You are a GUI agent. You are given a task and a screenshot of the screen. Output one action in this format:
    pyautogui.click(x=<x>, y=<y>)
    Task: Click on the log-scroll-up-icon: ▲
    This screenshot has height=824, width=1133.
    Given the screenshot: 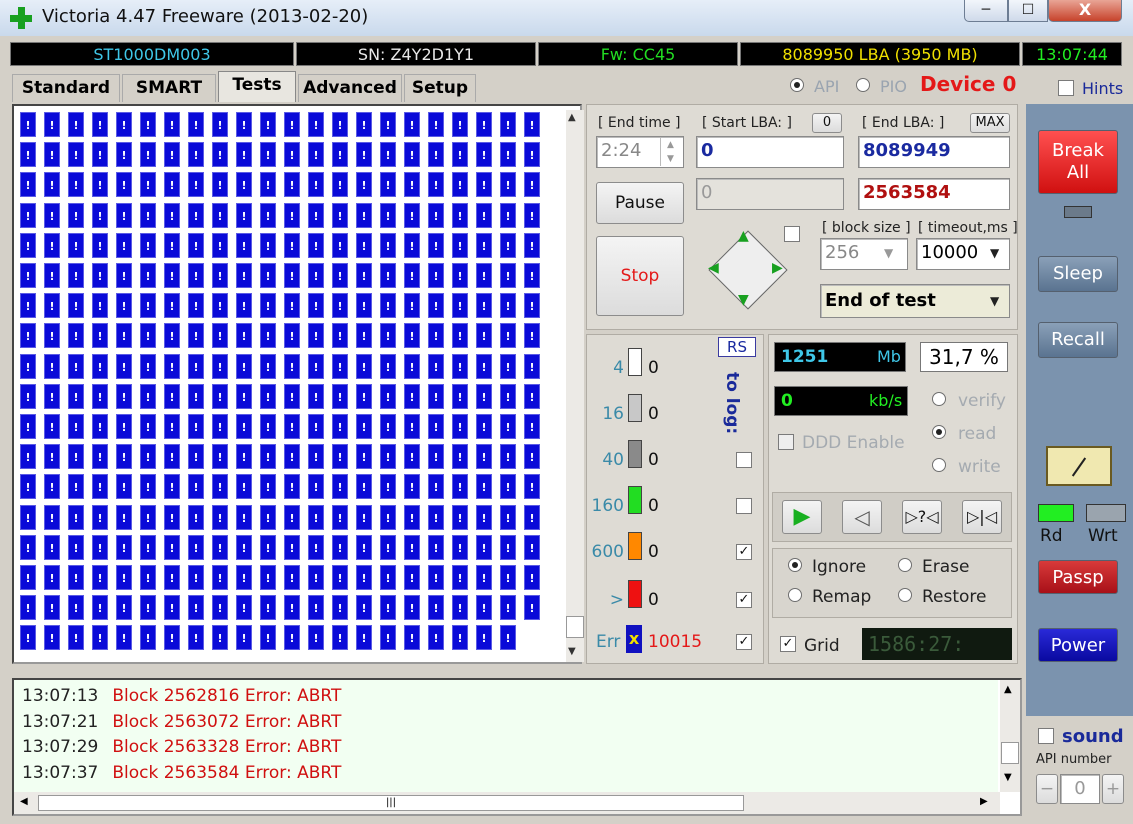 What is the action you would take?
    pyautogui.click(x=1008, y=689)
    